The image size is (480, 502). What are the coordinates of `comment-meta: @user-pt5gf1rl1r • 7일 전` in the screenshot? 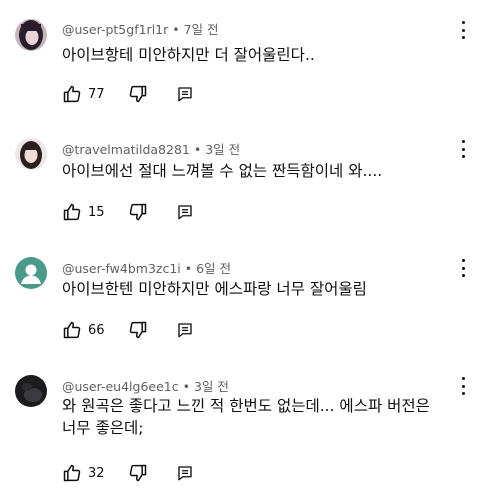 It's located at (140, 28).